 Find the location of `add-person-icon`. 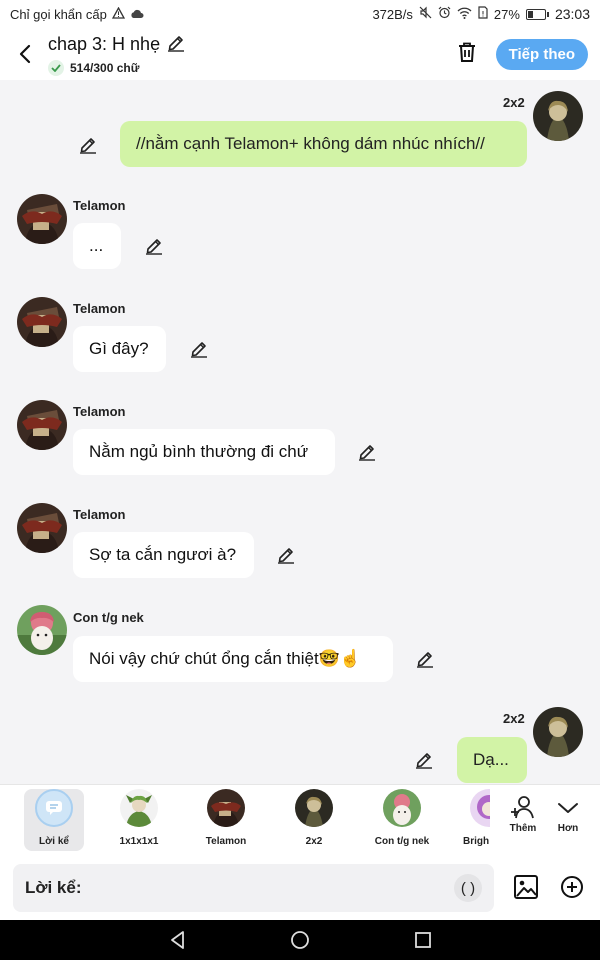

add-person-icon is located at coordinates (522, 807).